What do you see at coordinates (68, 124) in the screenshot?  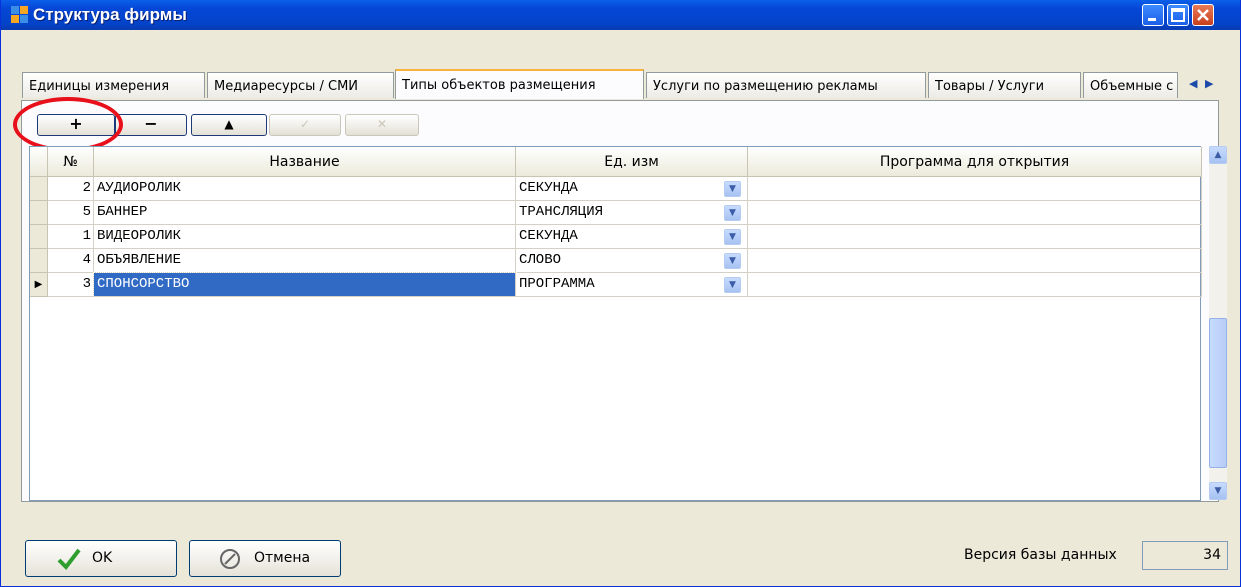 I see `highlight-circle` at bounding box center [68, 124].